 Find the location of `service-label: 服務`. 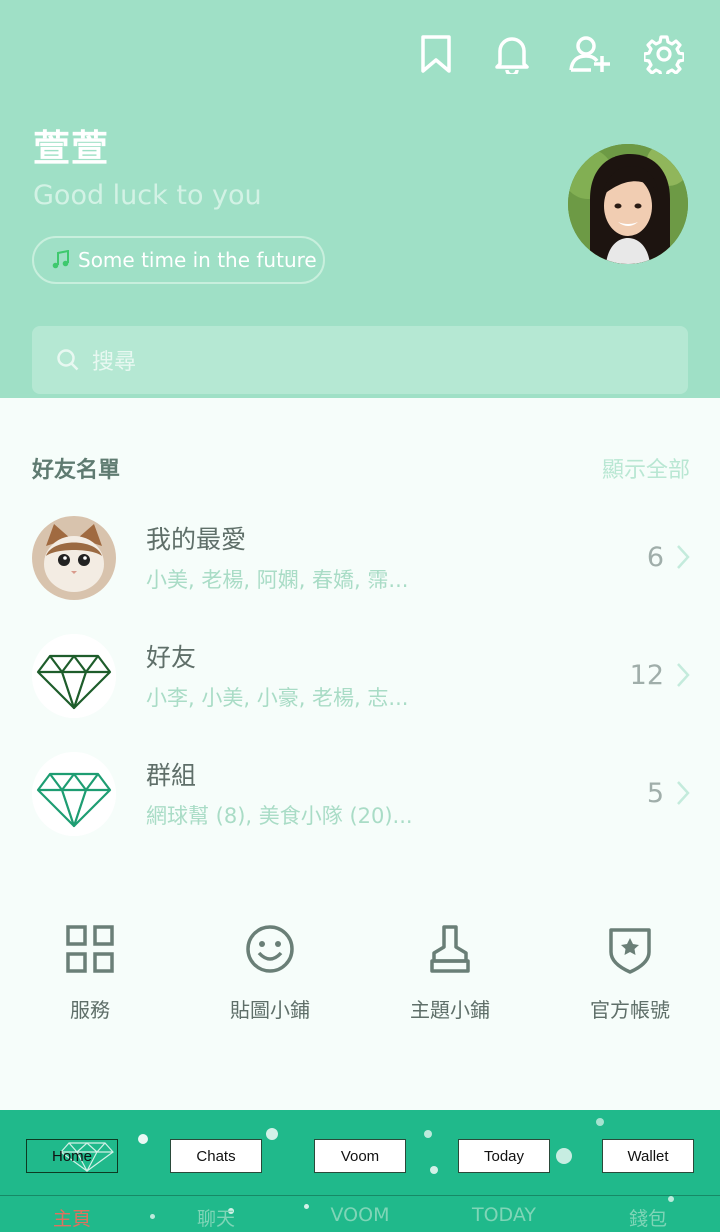

service-label: 服務 is located at coordinates (90, 1010).